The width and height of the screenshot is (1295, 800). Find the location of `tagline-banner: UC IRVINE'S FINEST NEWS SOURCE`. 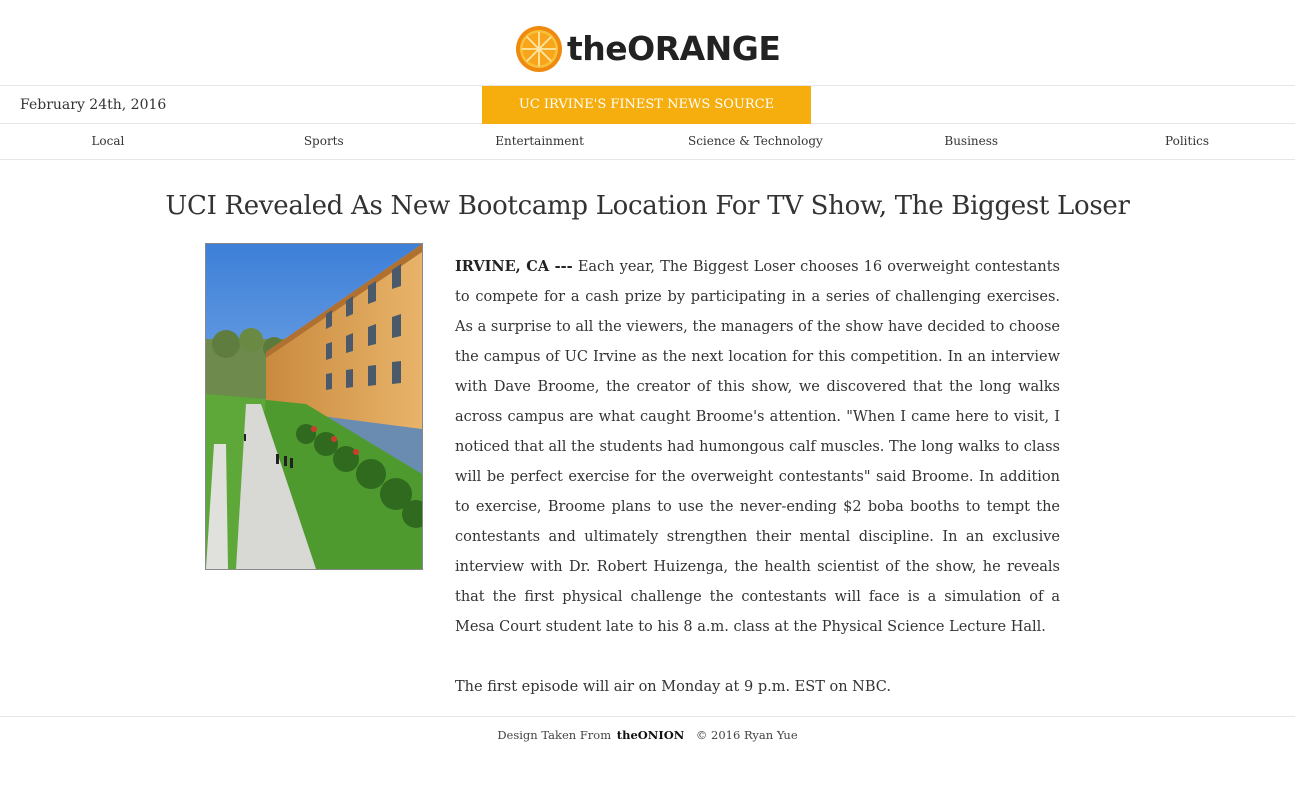

tagline-banner: UC IRVINE'S FINEST NEWS SOURCE is located at coordinates (646, 105).